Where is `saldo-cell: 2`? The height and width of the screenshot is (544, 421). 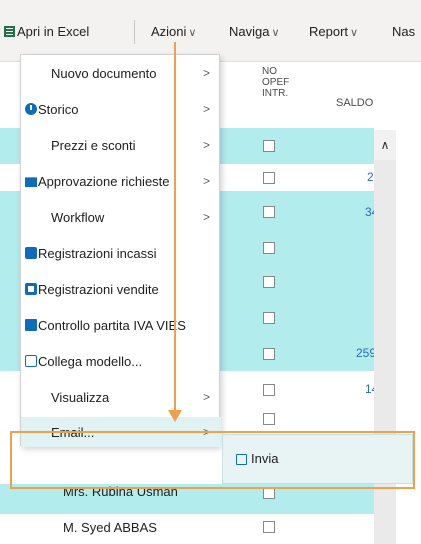
saldo-cell: 2 is located at coordinates (370, 177).